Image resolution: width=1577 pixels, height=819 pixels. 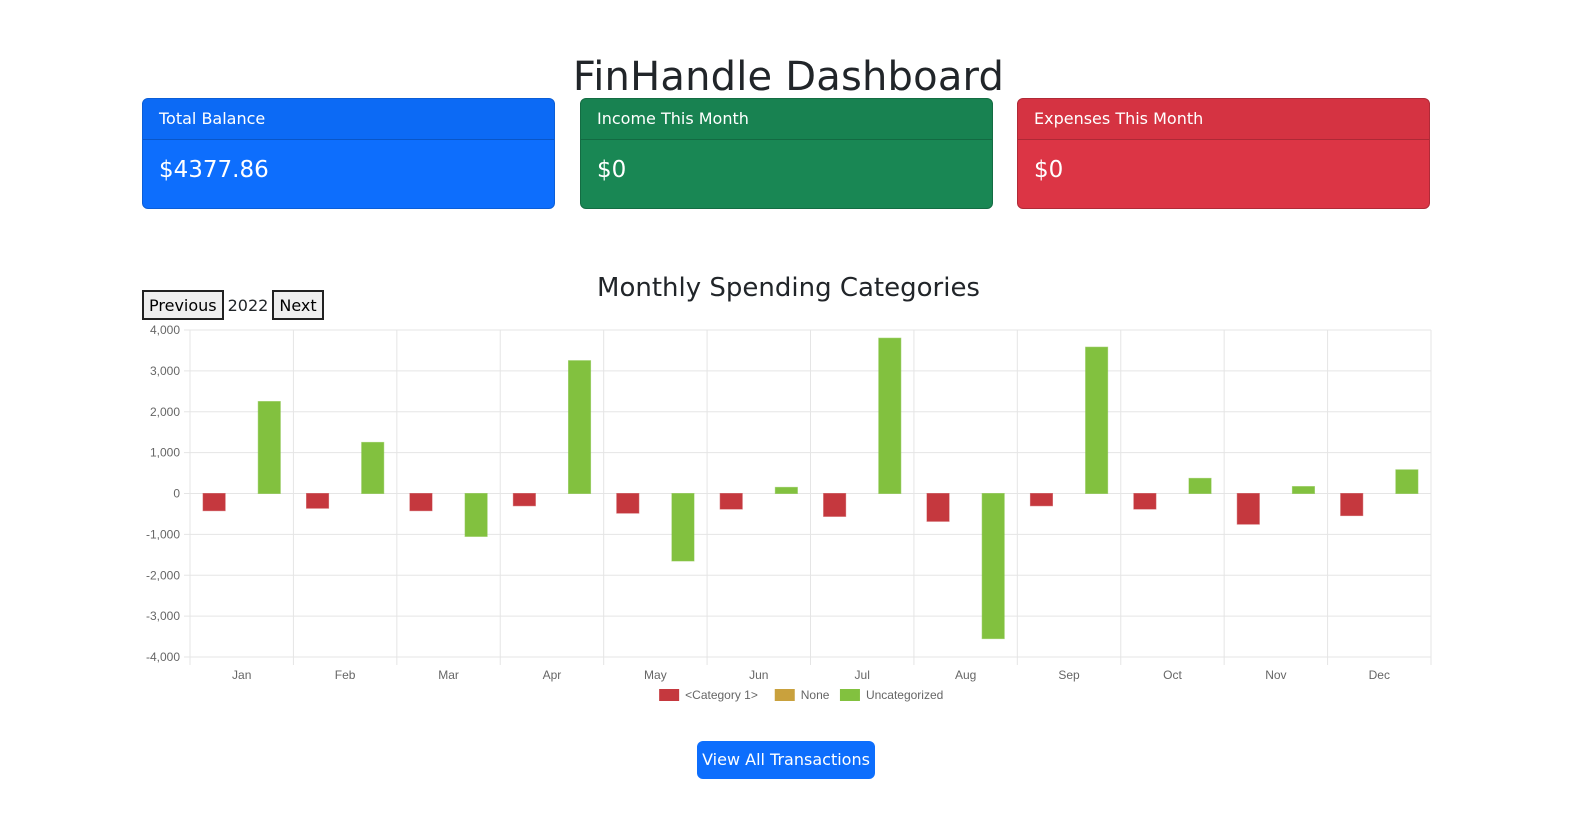 I want to click on year-label: 2022, so click(x=248, y=305).